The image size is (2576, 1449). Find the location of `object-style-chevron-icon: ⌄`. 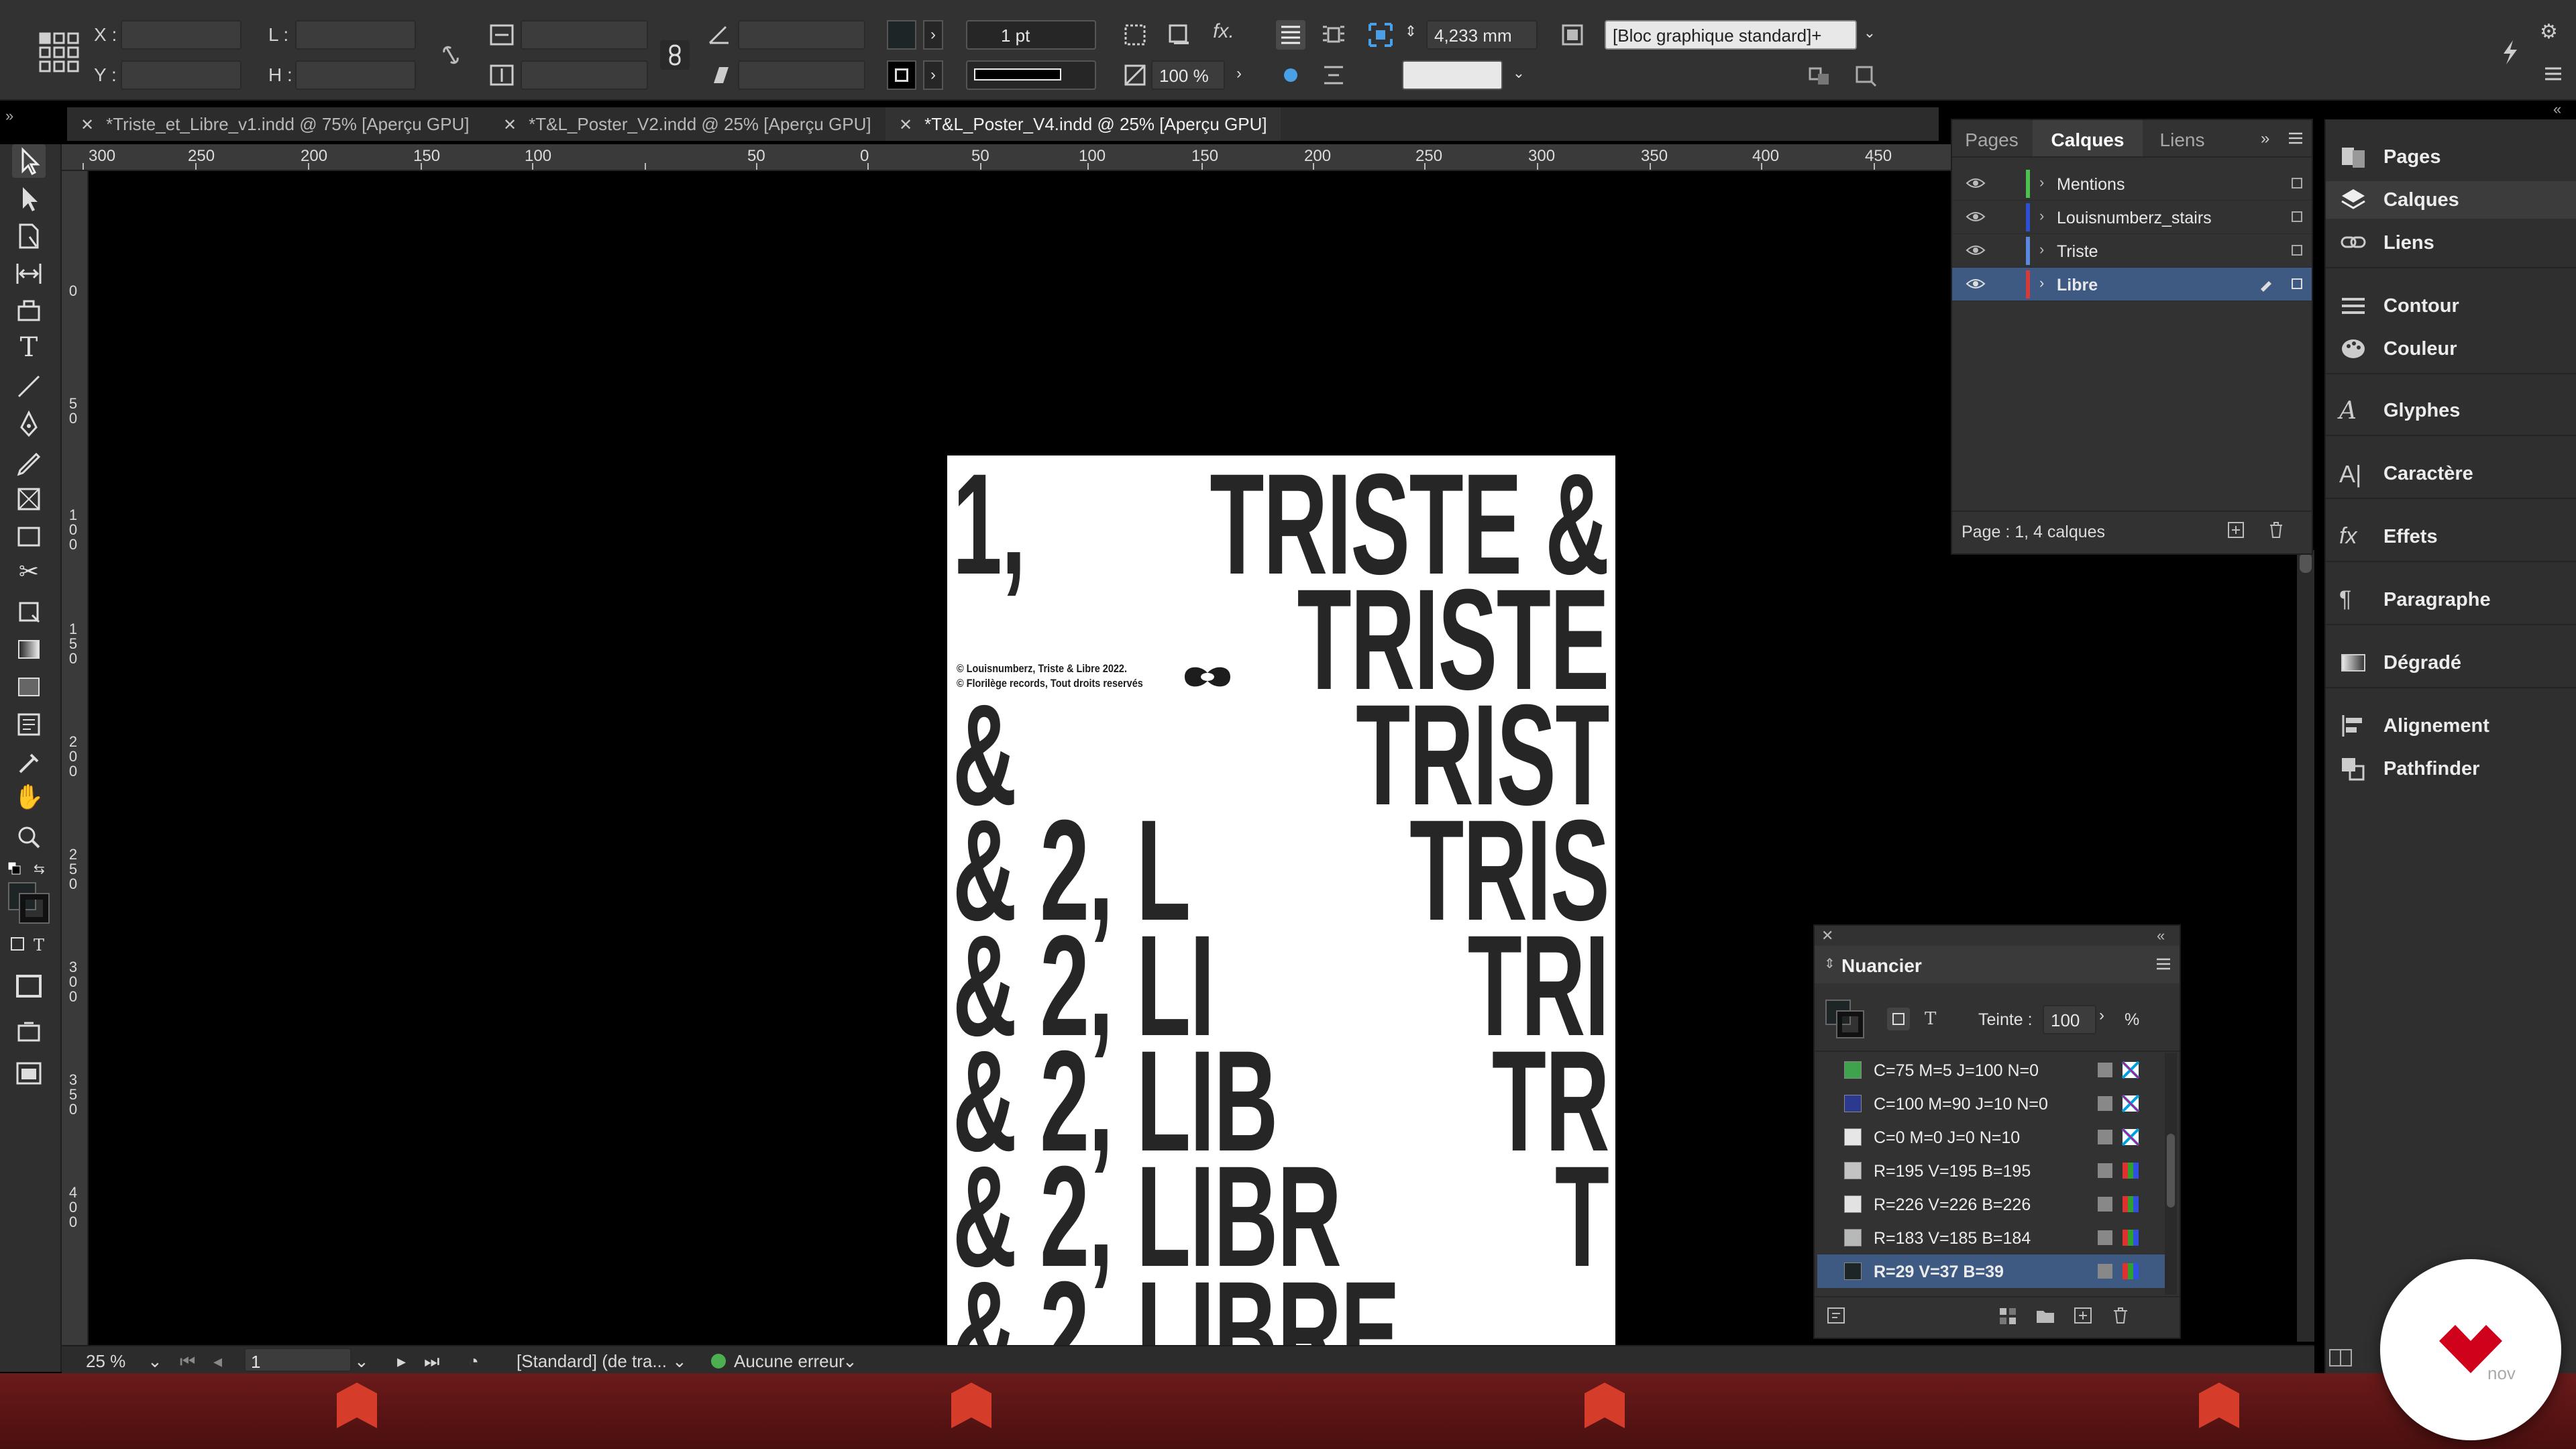

object-style-chevron-icon: ⌄ is located at coordinates (1869, 35).